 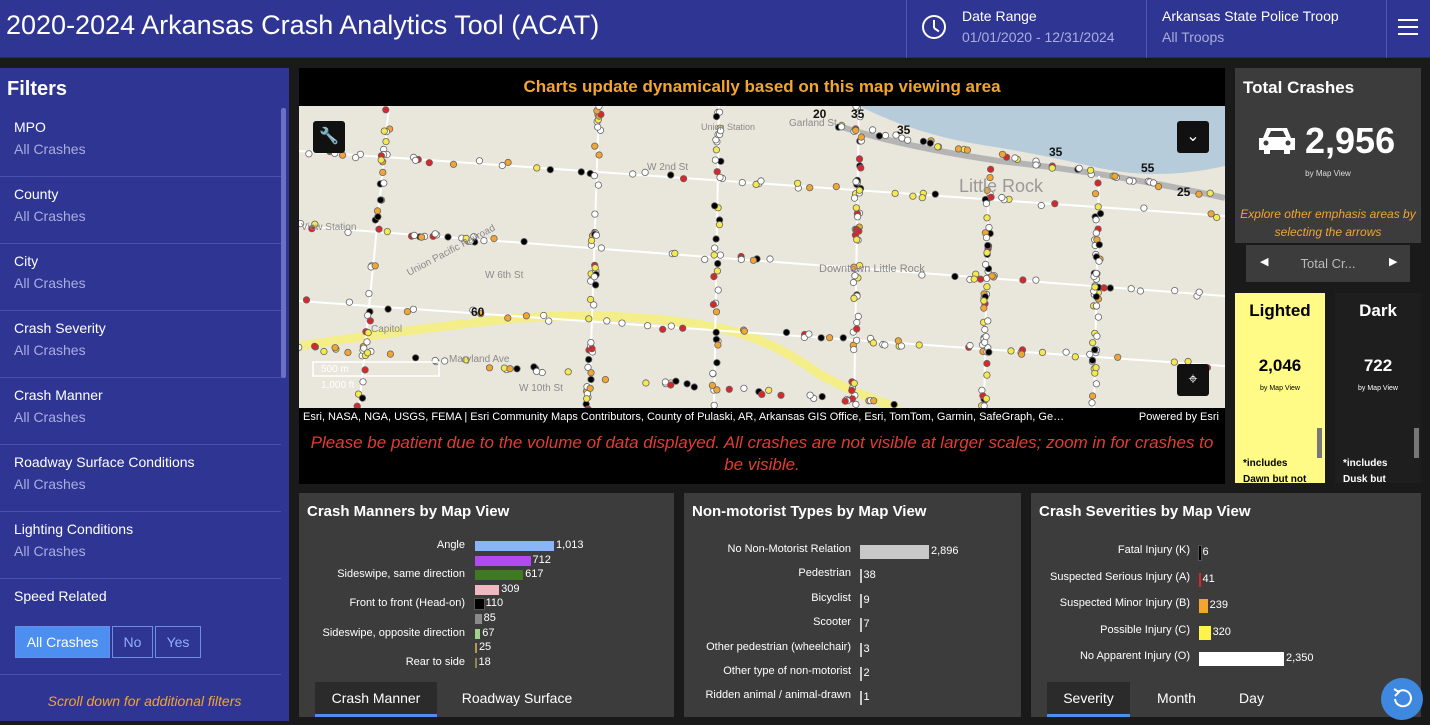 What do you see at coordinates (1251, 699) in the screenshot?
I see `tab-day: Day` at bounding box center [1251, 699].